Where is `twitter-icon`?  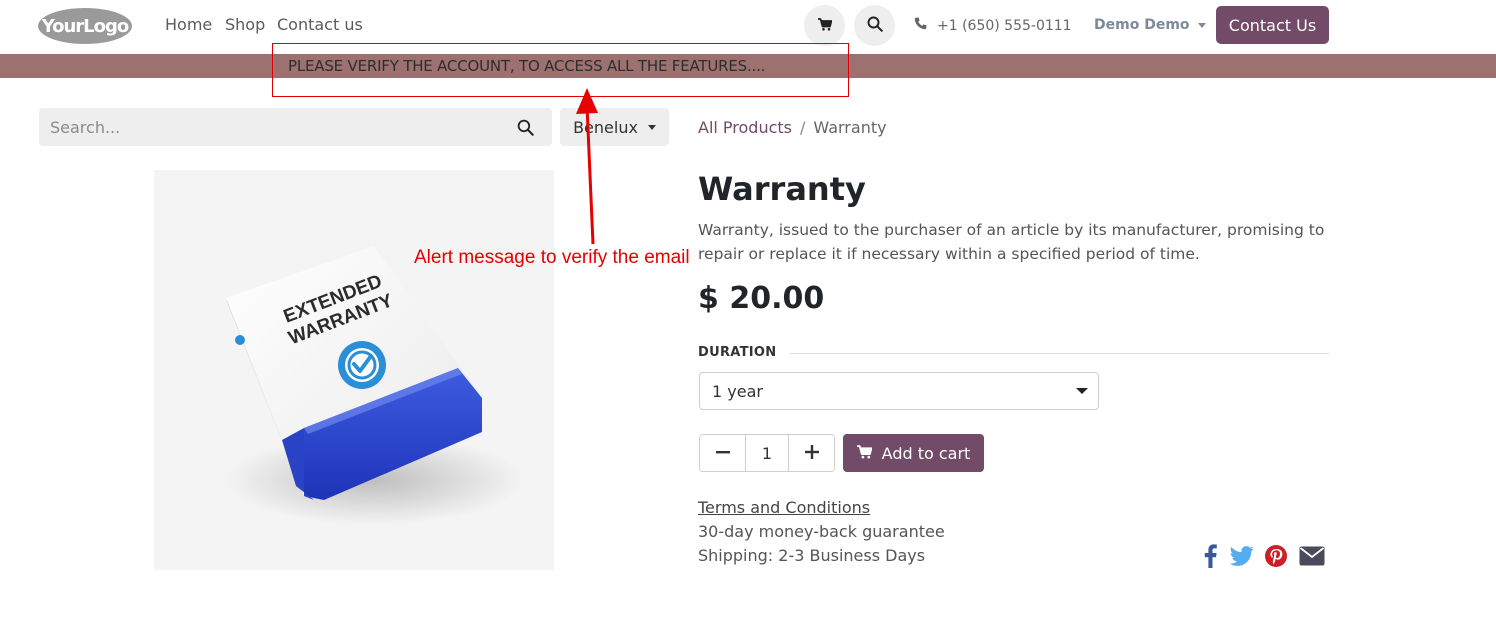
twitter-icon is located at coordinates (1242, 556).